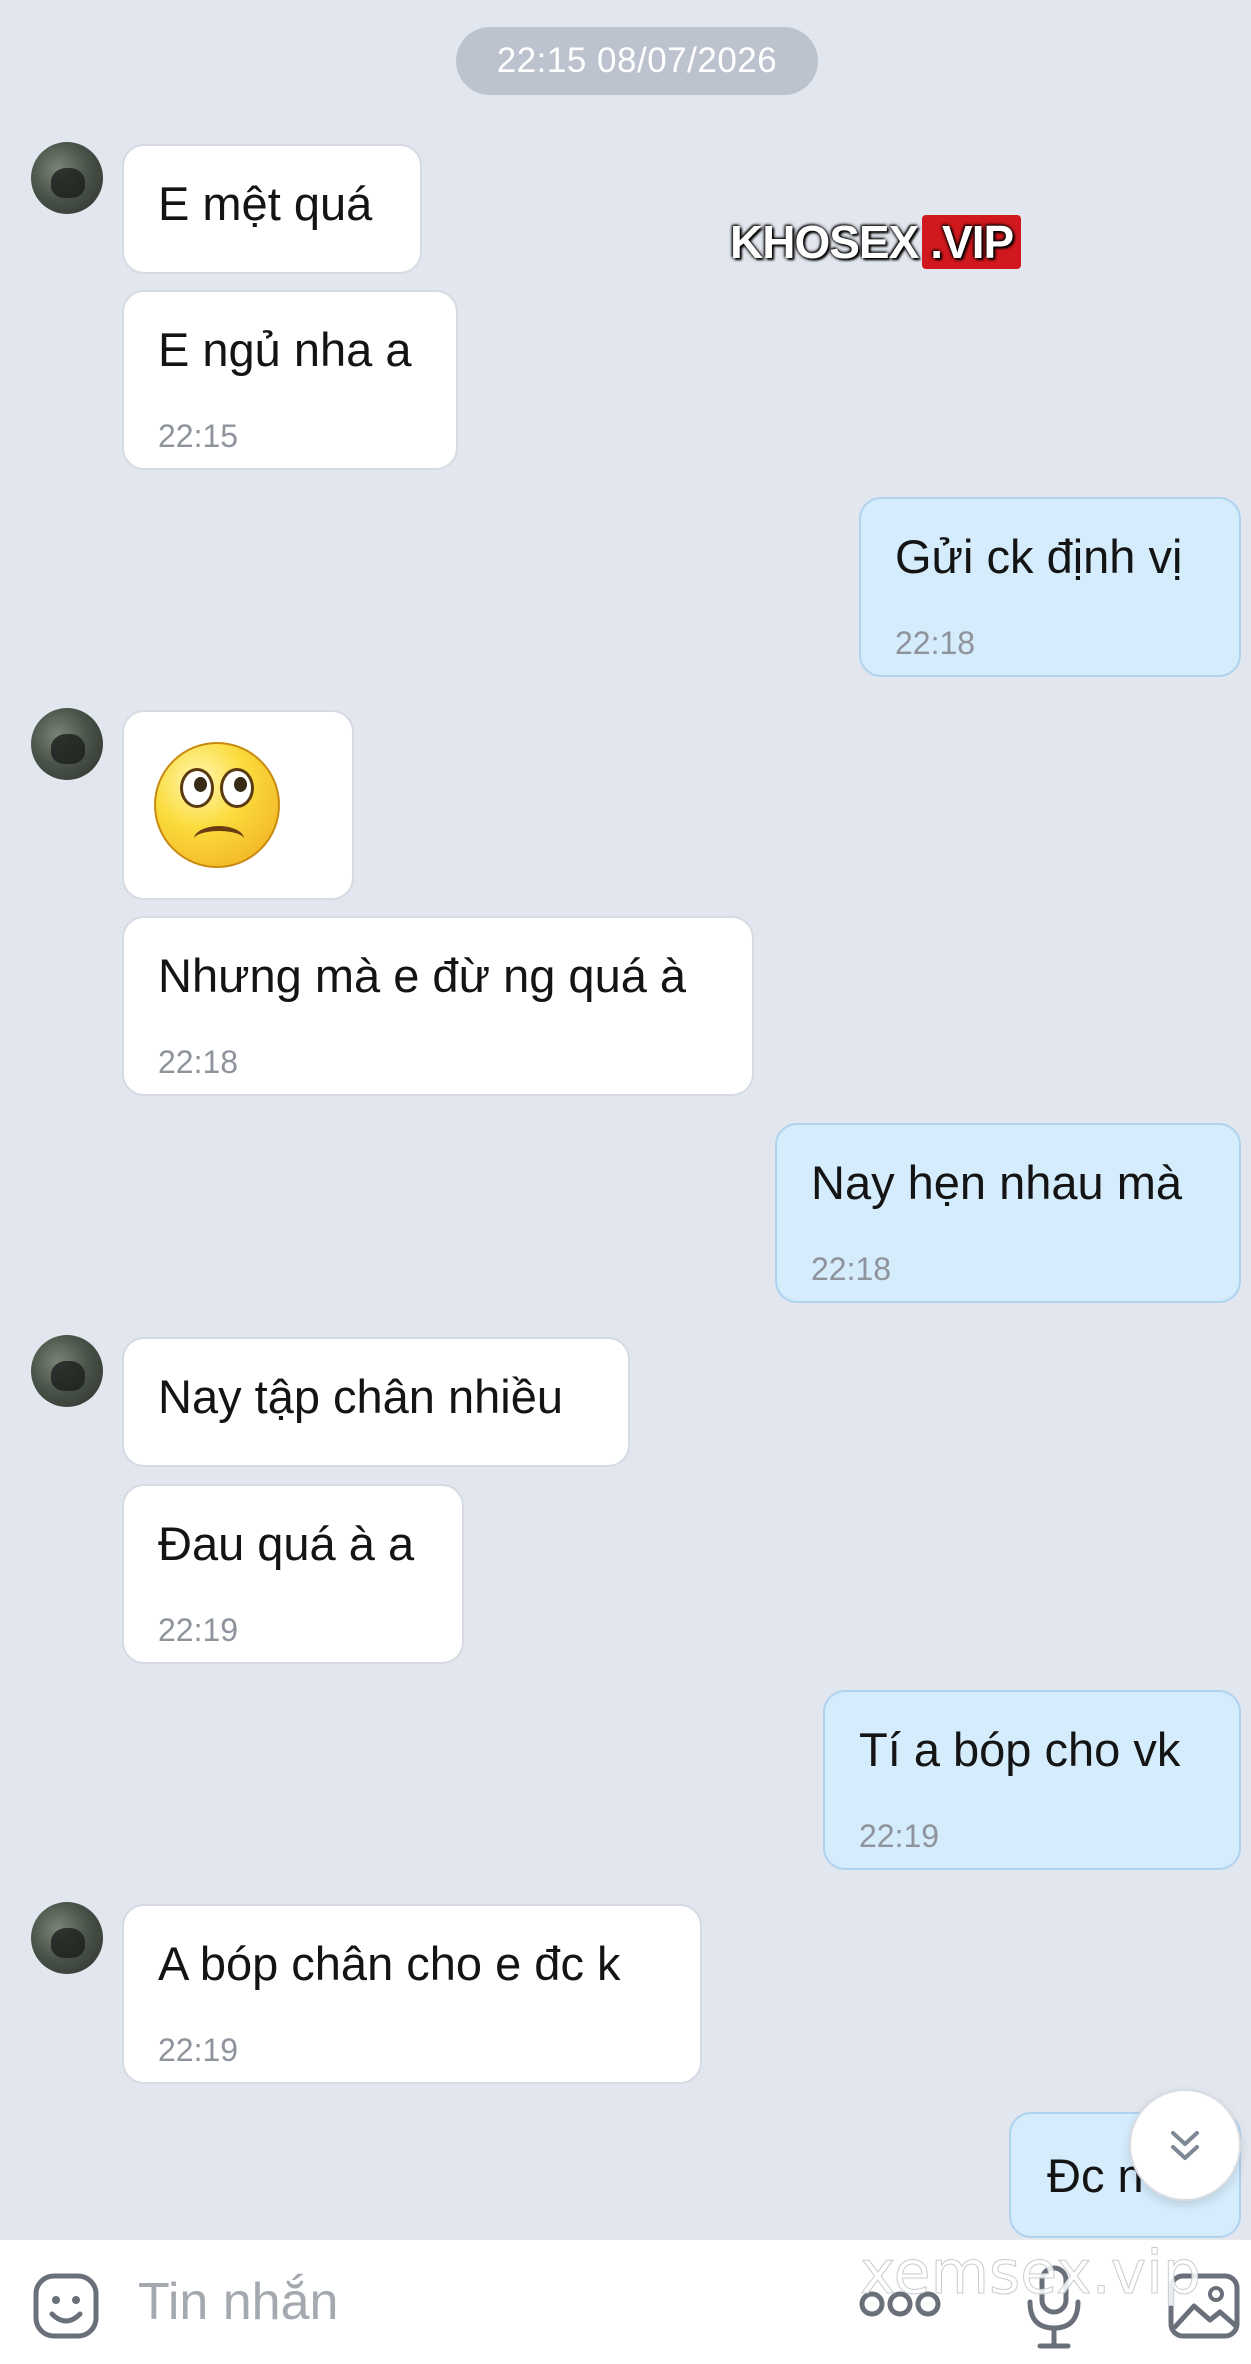  I want to click on message-text: Gửi ck định vị, so click(1039, 556).